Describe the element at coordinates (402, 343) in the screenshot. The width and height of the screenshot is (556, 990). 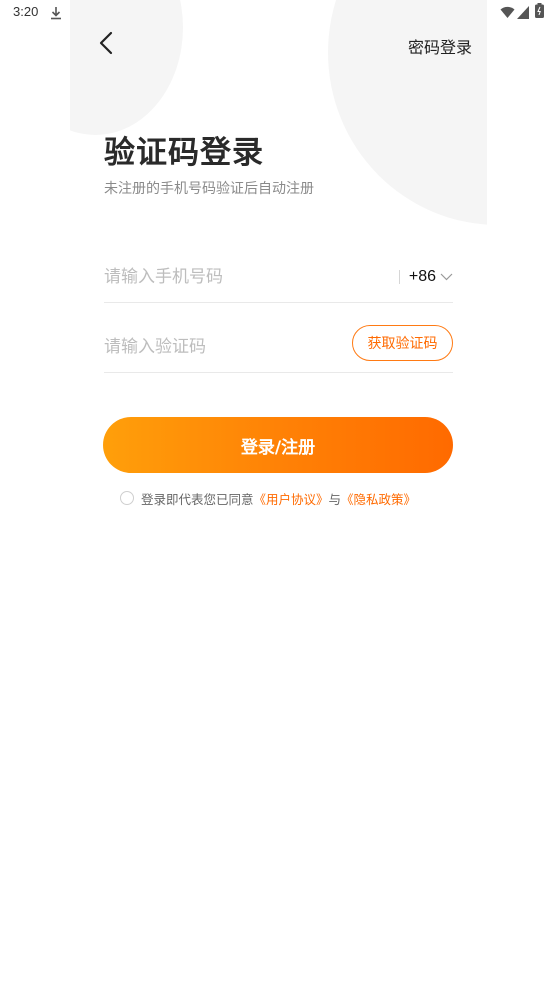
I see `get-code-button: 获取验证码` at that location.